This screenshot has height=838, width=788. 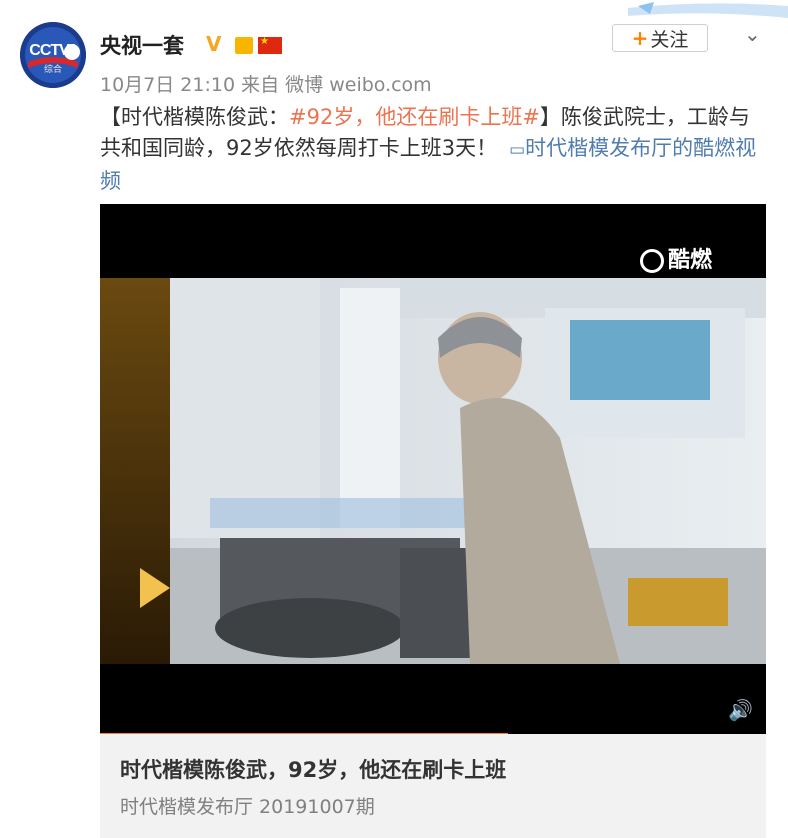 I want to click on username: 央视一套, so click(x=142, y=45).